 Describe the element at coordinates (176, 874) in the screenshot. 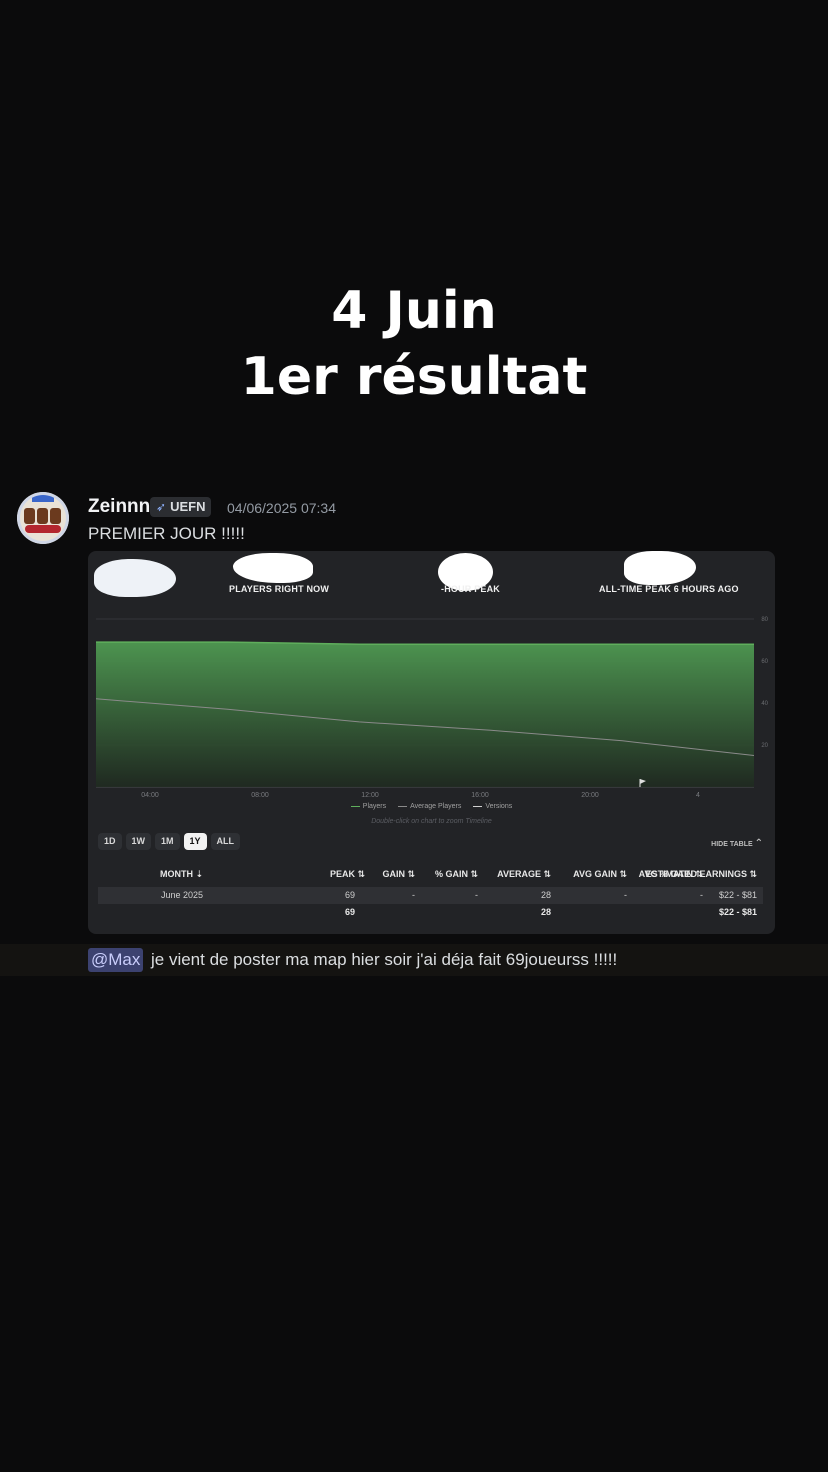

I see `header-label: MONTH` at that location.